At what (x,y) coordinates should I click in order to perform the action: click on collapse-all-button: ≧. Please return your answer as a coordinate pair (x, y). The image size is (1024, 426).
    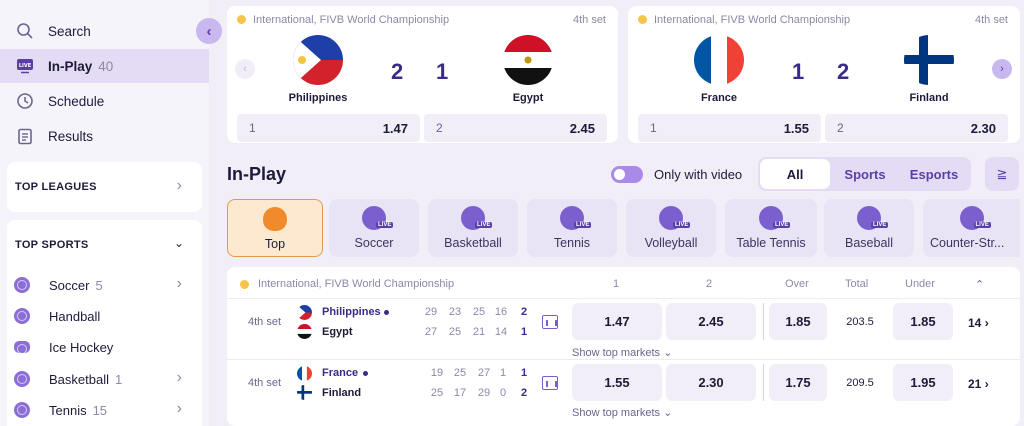
    Looking at the image, I should click on (1002, 174).